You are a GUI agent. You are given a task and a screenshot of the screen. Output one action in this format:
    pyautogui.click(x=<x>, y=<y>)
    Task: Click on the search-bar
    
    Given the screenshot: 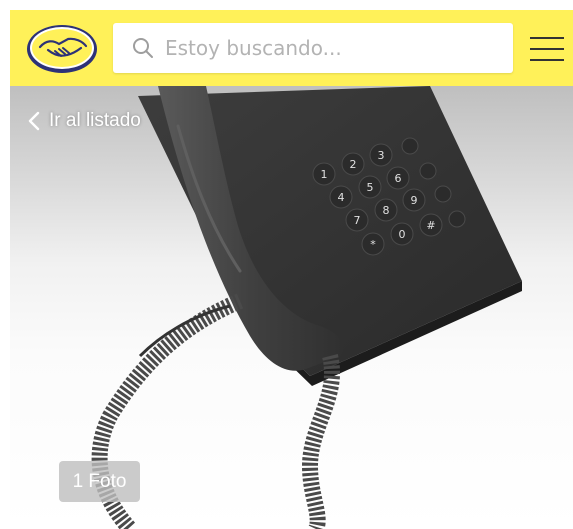 What is the action you would take?
    pyautogui.click(x=313, y=48)
    